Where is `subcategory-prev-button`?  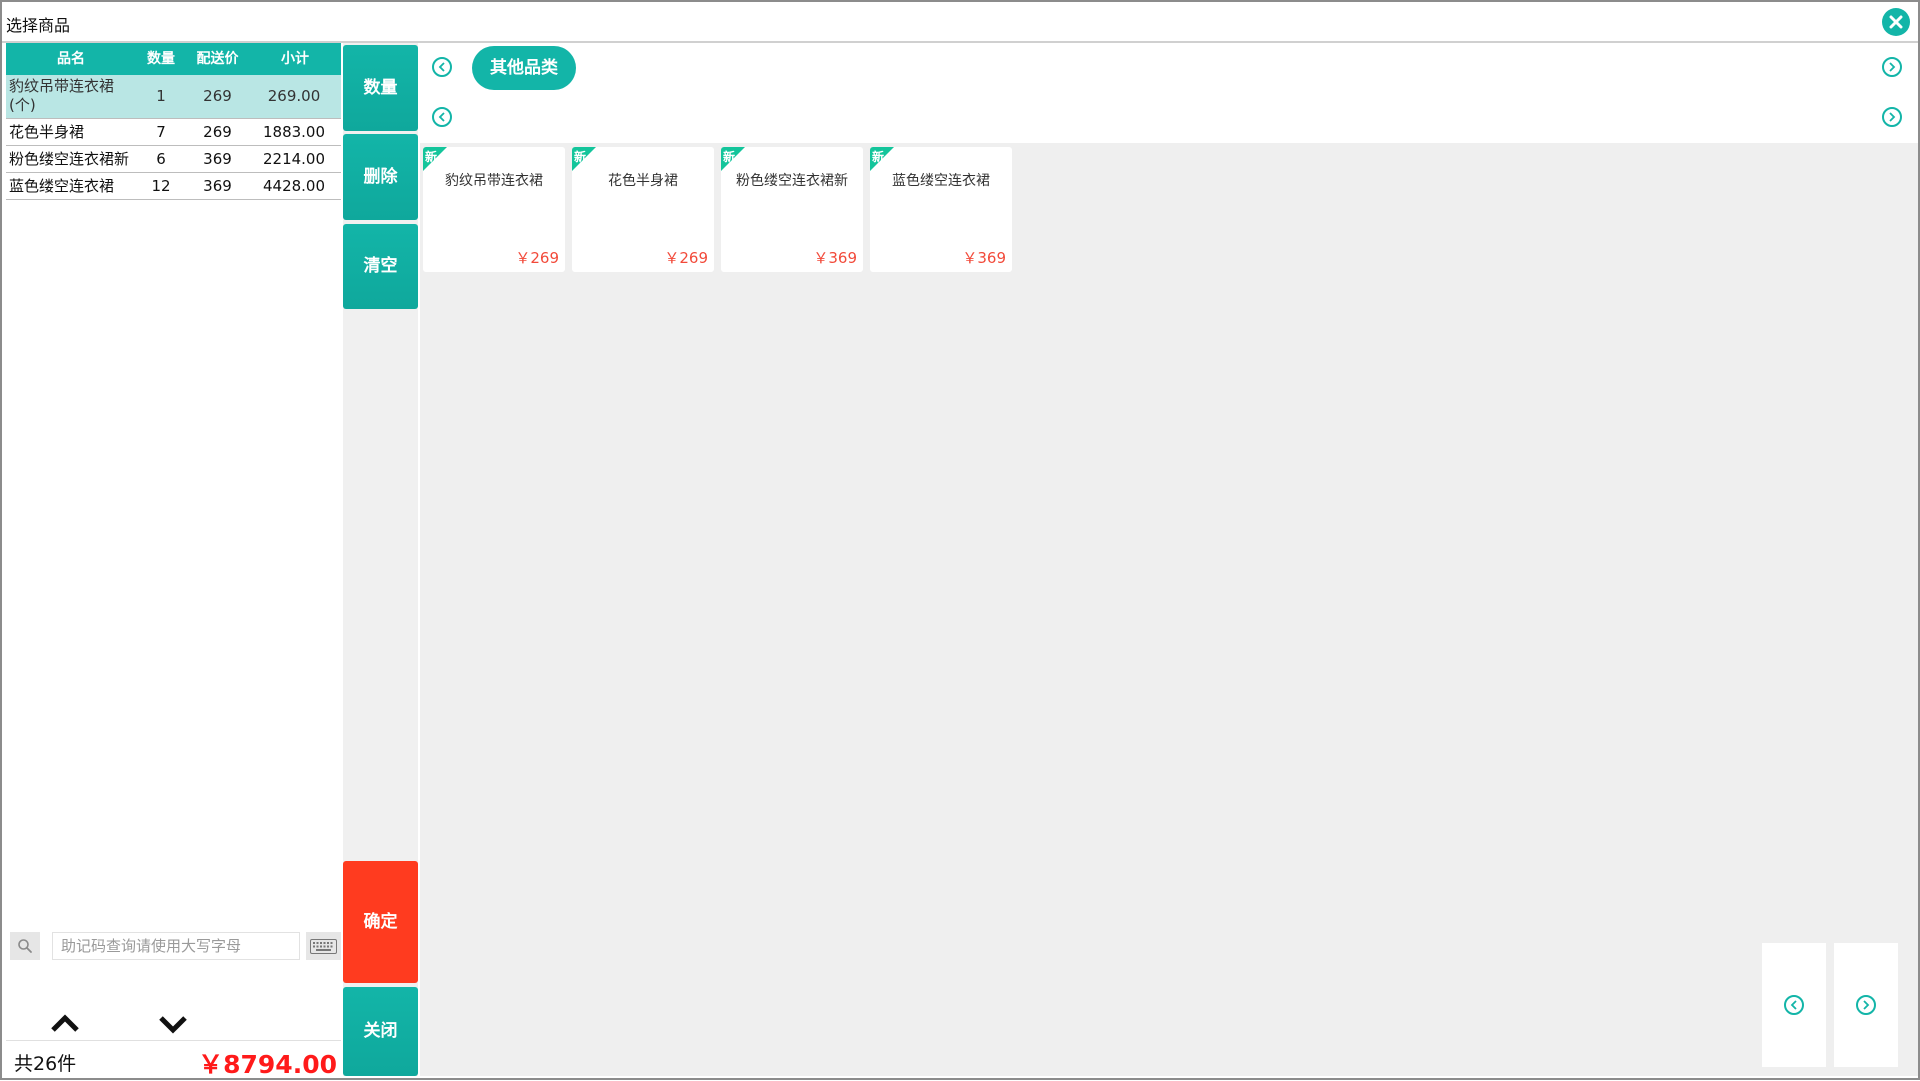
subcategory-prev-button is located at coordinates (442, 117).